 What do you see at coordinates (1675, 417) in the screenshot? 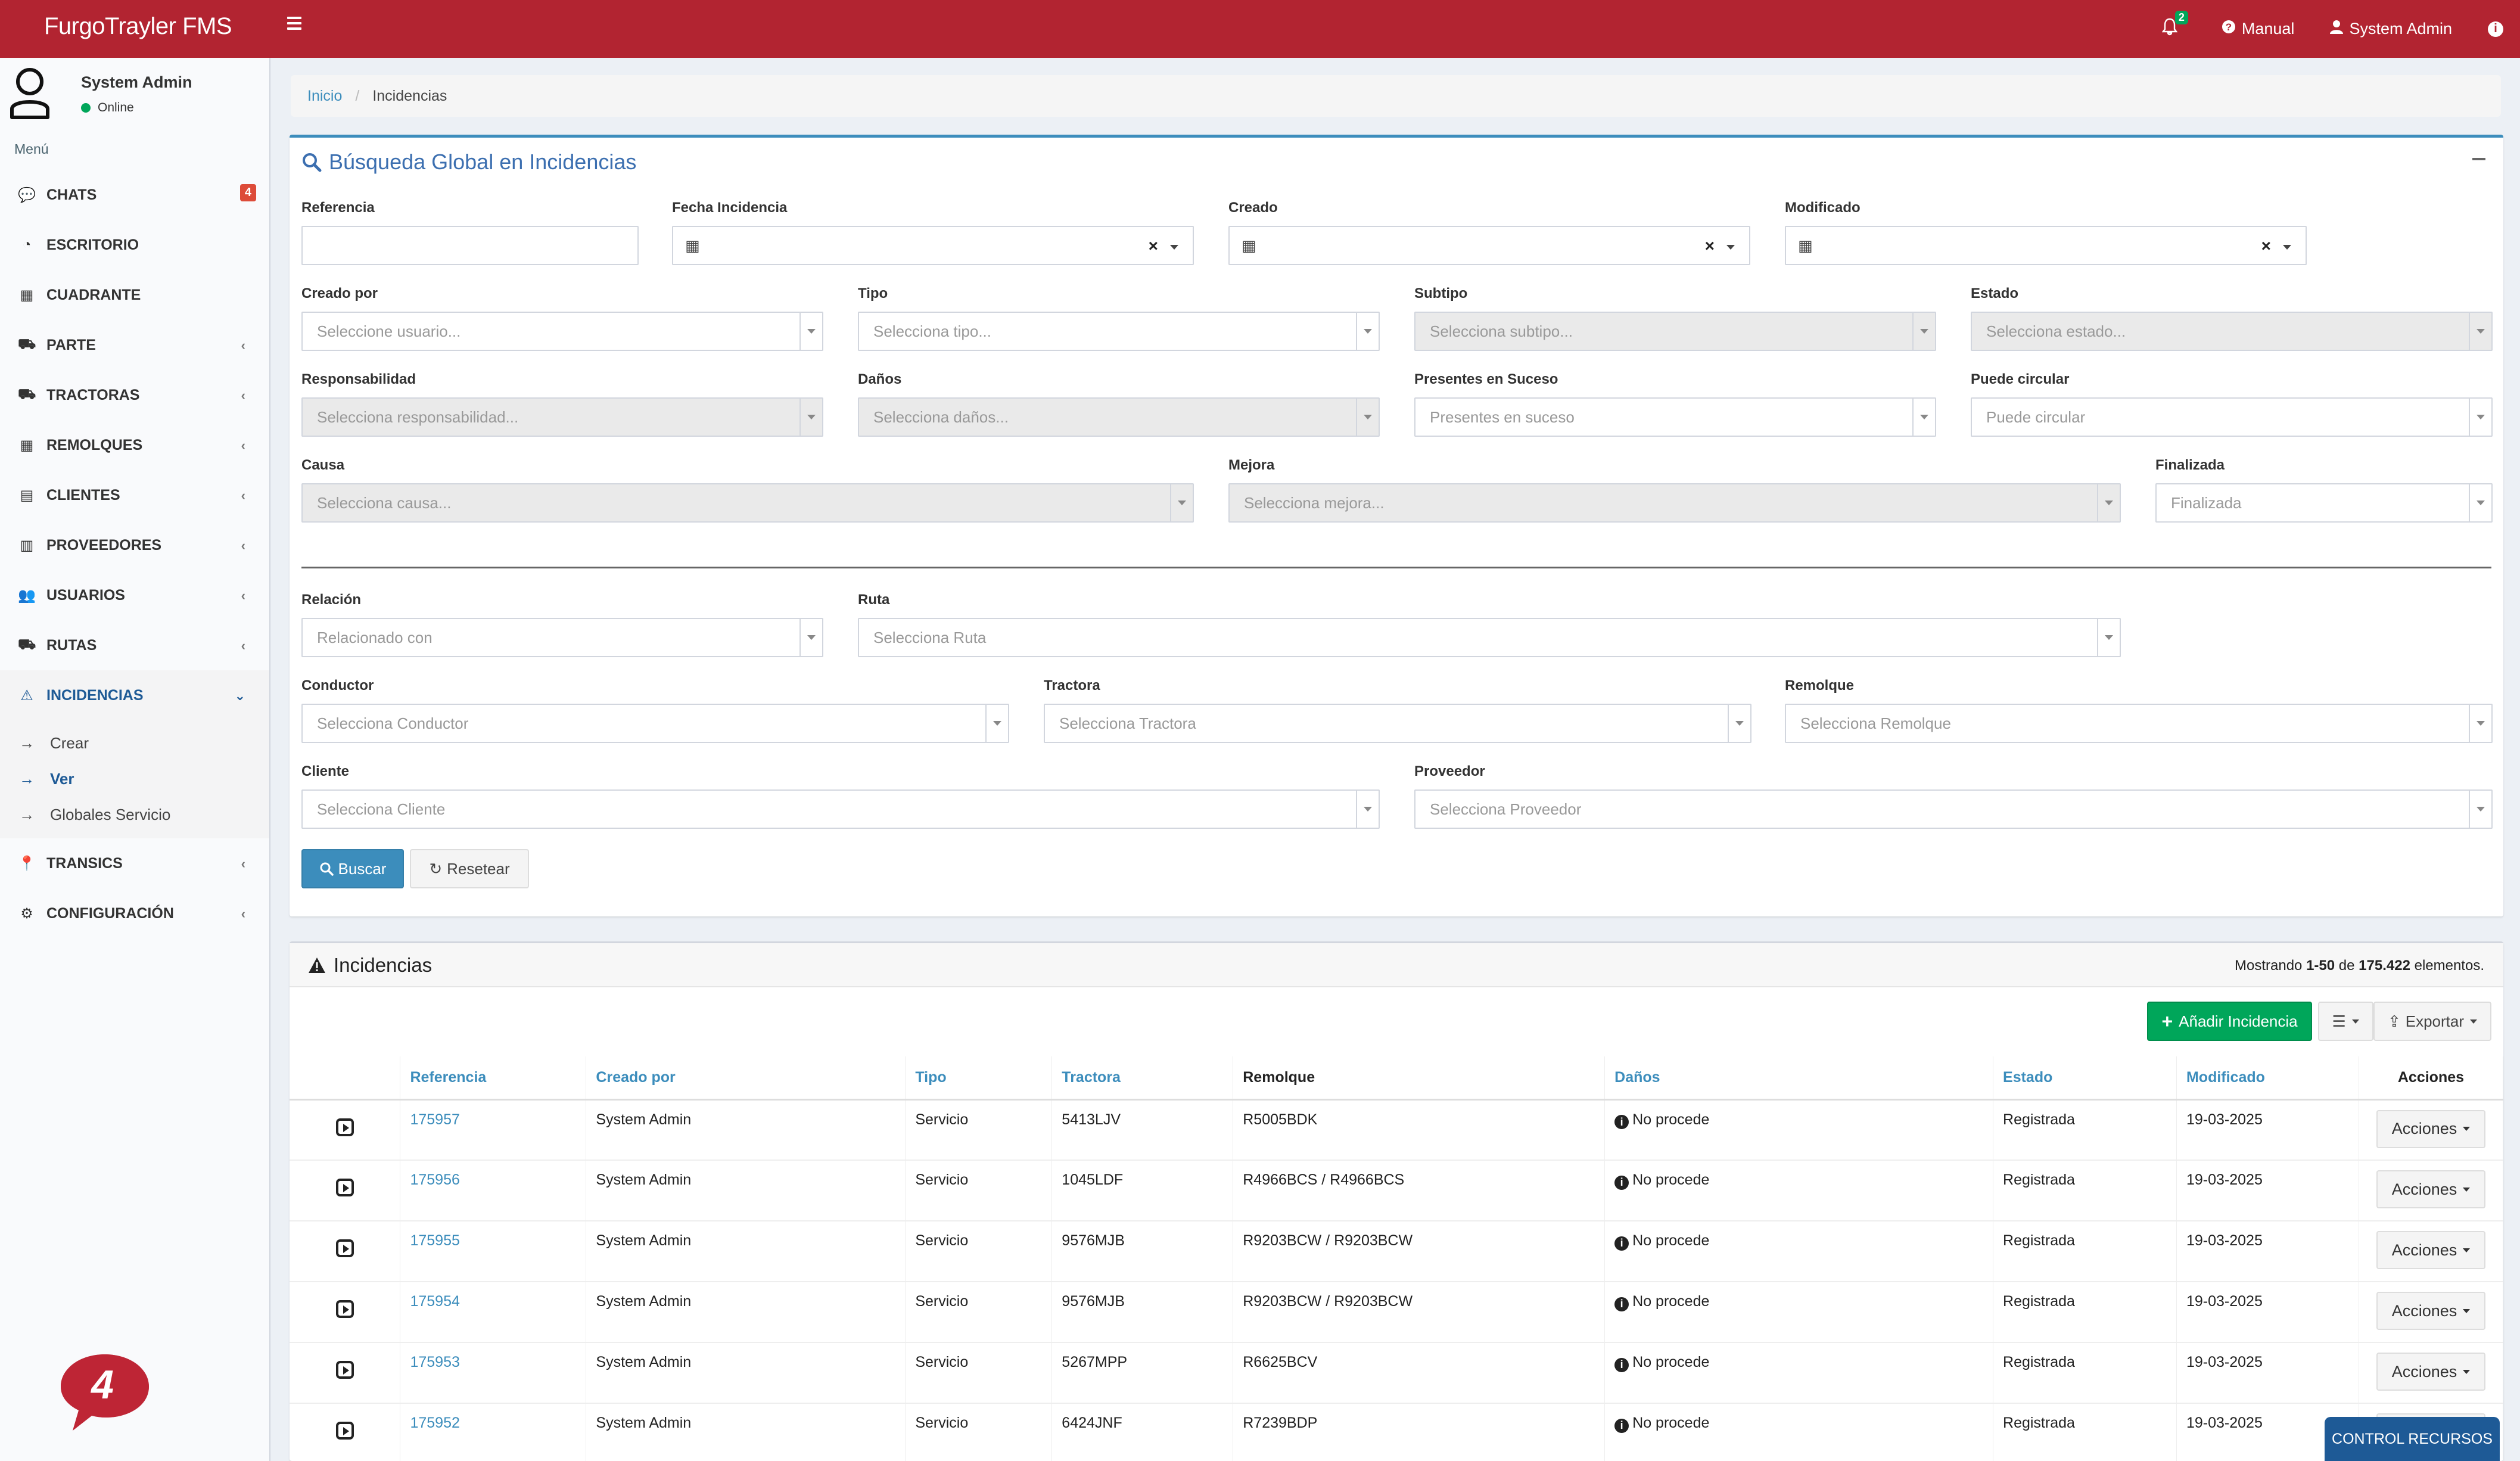
I see `presentes-select: Presentes en suceso` at bounding box center [1675, 417].